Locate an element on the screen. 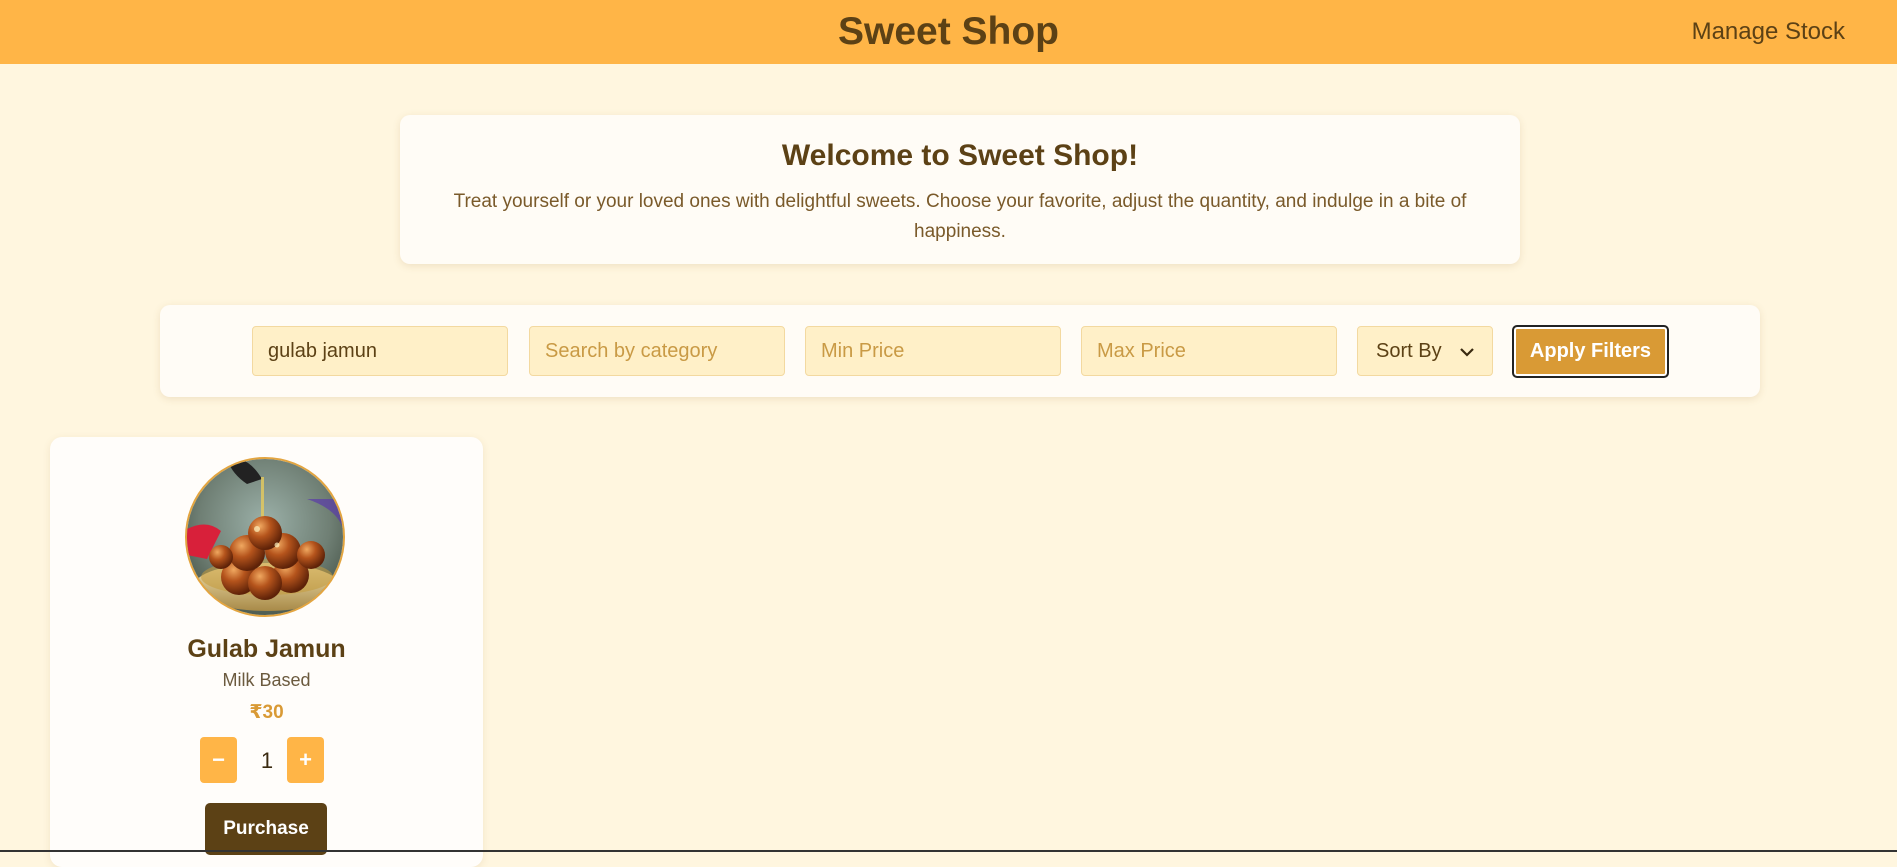 This screenshot has width=1897, height=867. decrease-quantity-button: − is located at coordinates (218, 760).